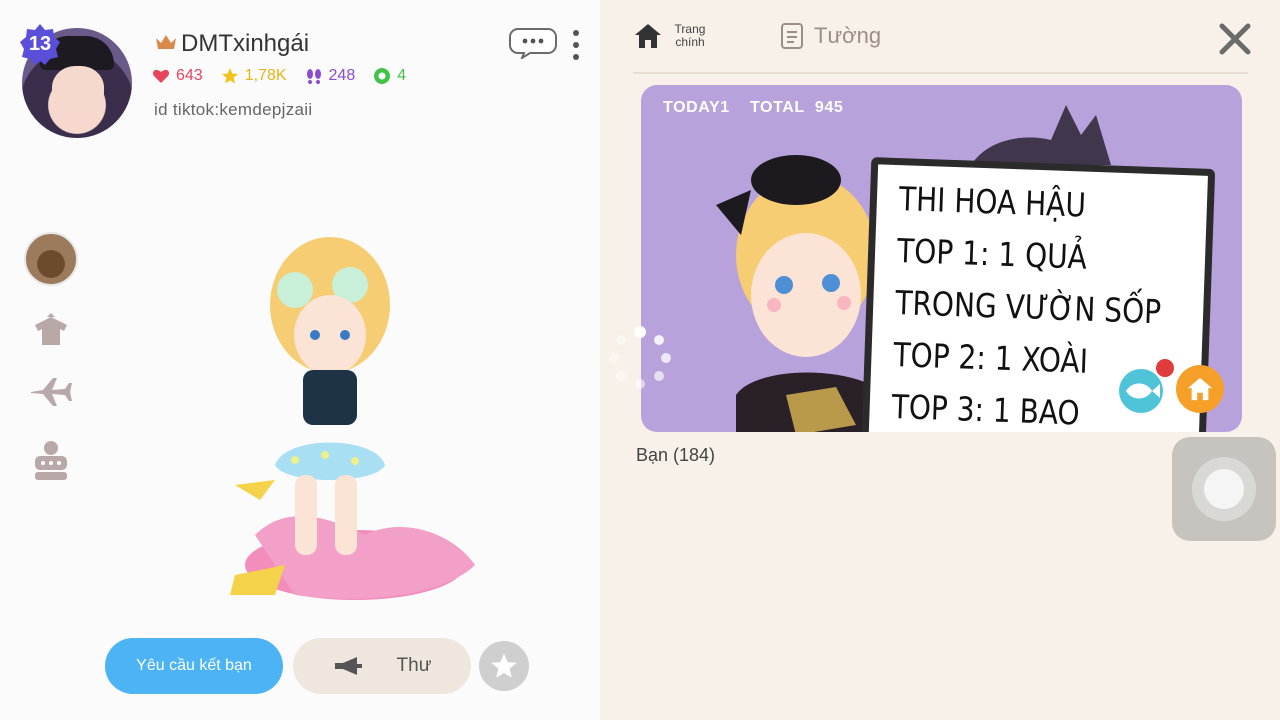 The image size is (1280, 720). I want to click on board-line-1: THI HOA HẬU, so click(992, 202).